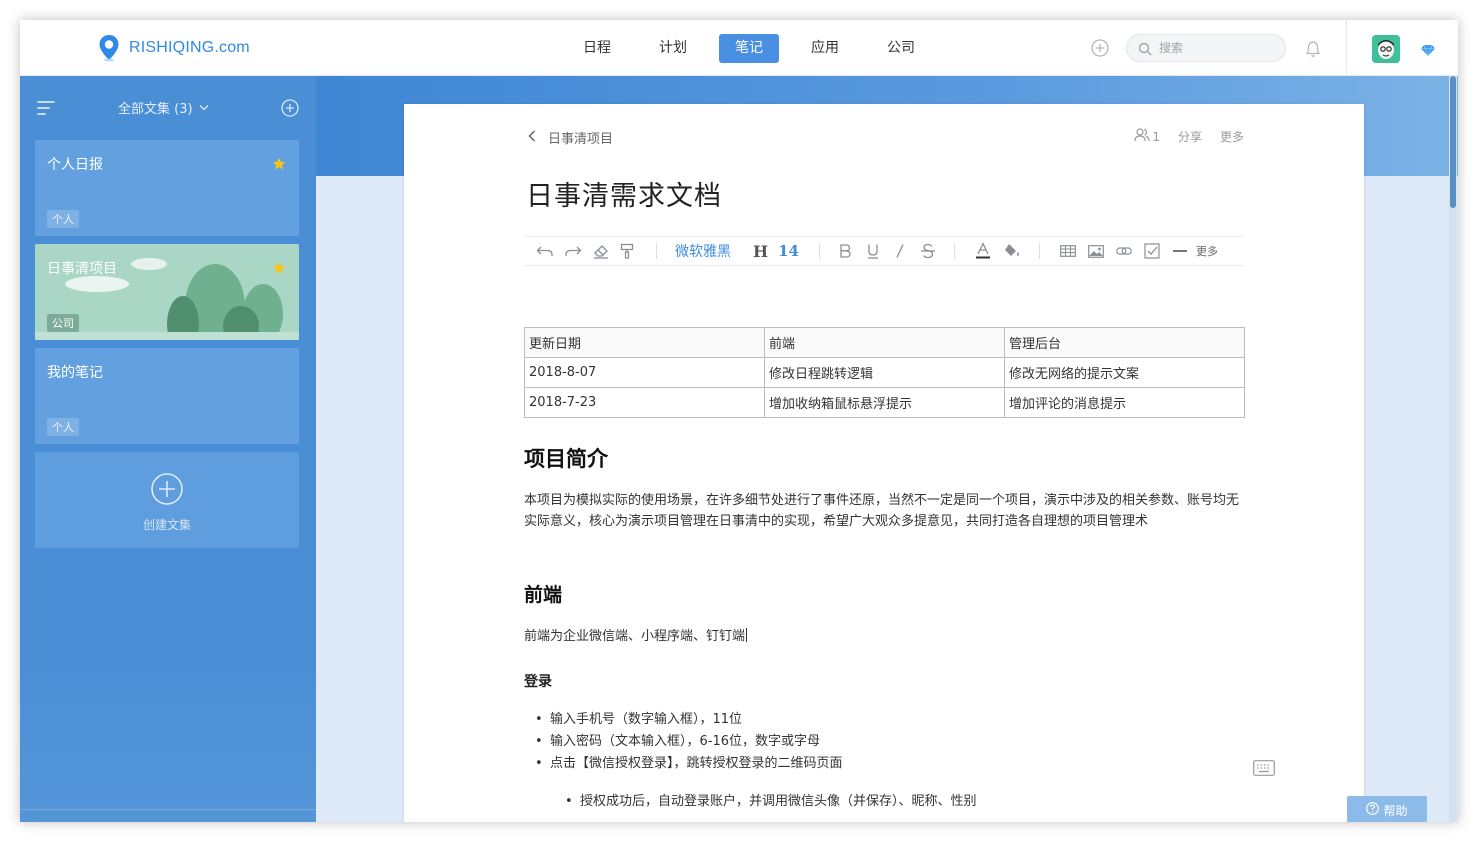 This screenshot has width=1478, height=842. What do you see at coordinates (689, 720) in the screenshot?
I see `list-item: 输入手机号（数字输入框），11位` at bounding box center [689, 720].